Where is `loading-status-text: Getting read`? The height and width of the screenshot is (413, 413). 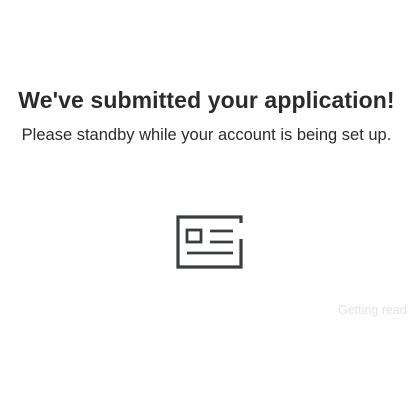 loading-status-text: Getting read is located at coordinates (372, 310).